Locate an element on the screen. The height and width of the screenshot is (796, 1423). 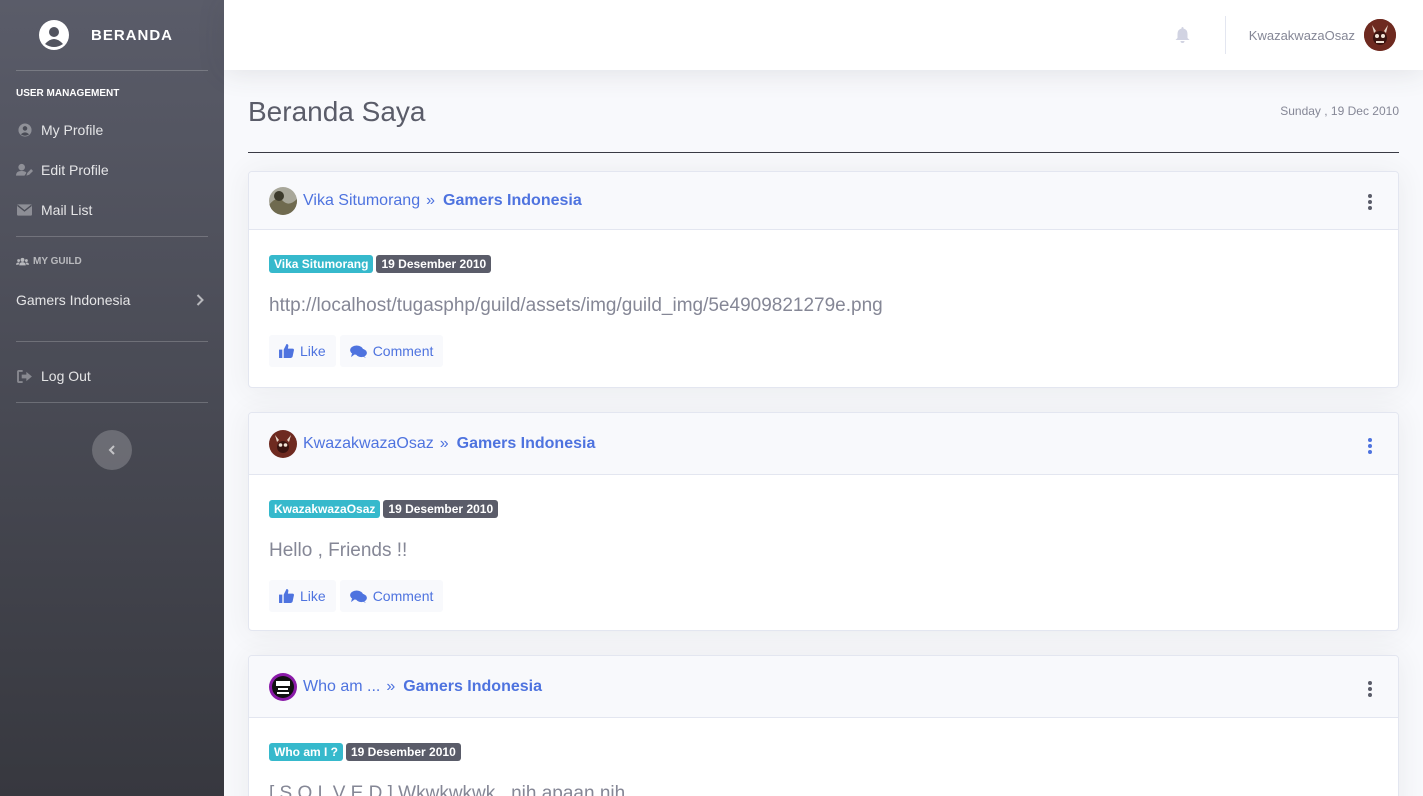
sidebar-item-edit-profile: Edit Profile is located at coordinates (112, 170).